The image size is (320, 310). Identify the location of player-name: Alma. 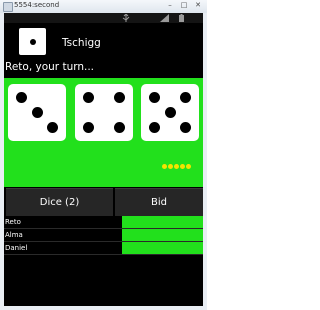
(14, 235).